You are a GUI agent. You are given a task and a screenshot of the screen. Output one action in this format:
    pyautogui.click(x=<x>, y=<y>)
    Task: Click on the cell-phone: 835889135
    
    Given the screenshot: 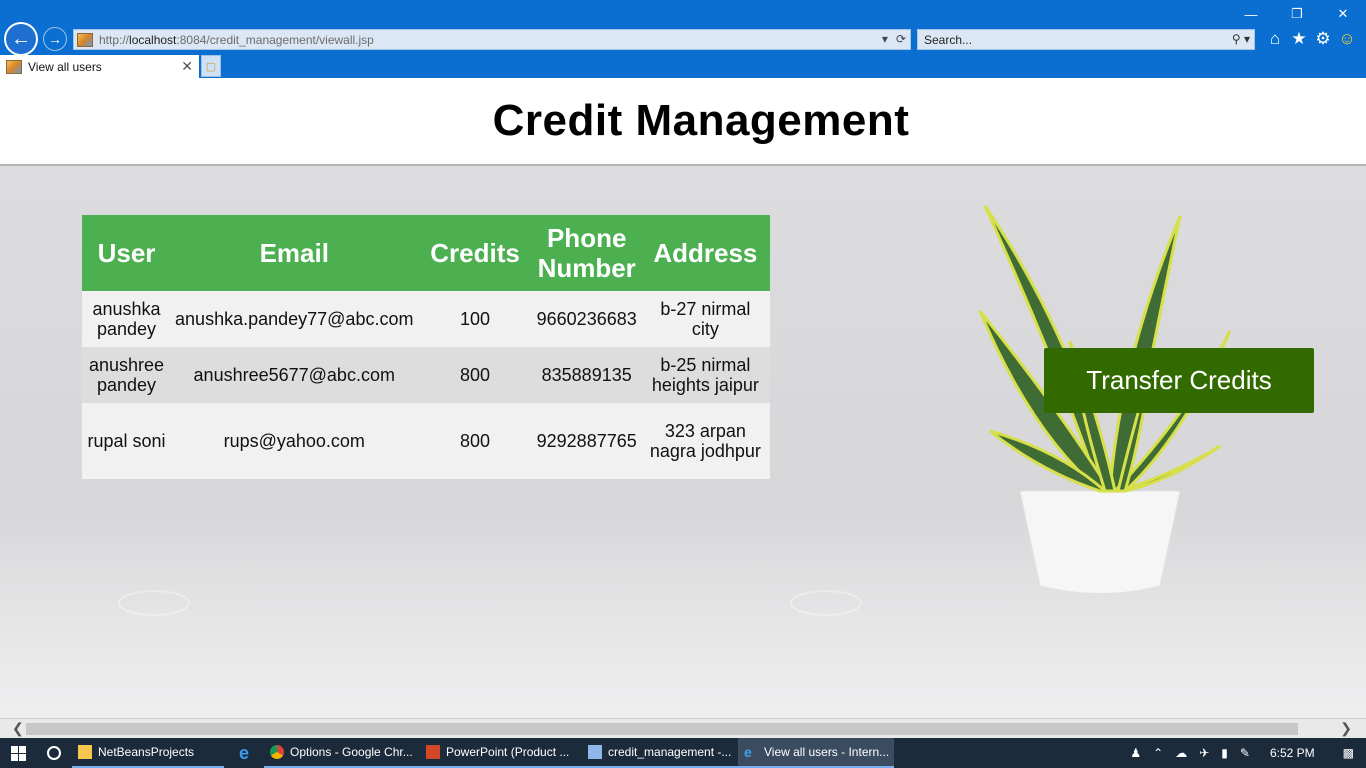 What is the action you would take?
    pyautogui.click(x=586, y=375)
    